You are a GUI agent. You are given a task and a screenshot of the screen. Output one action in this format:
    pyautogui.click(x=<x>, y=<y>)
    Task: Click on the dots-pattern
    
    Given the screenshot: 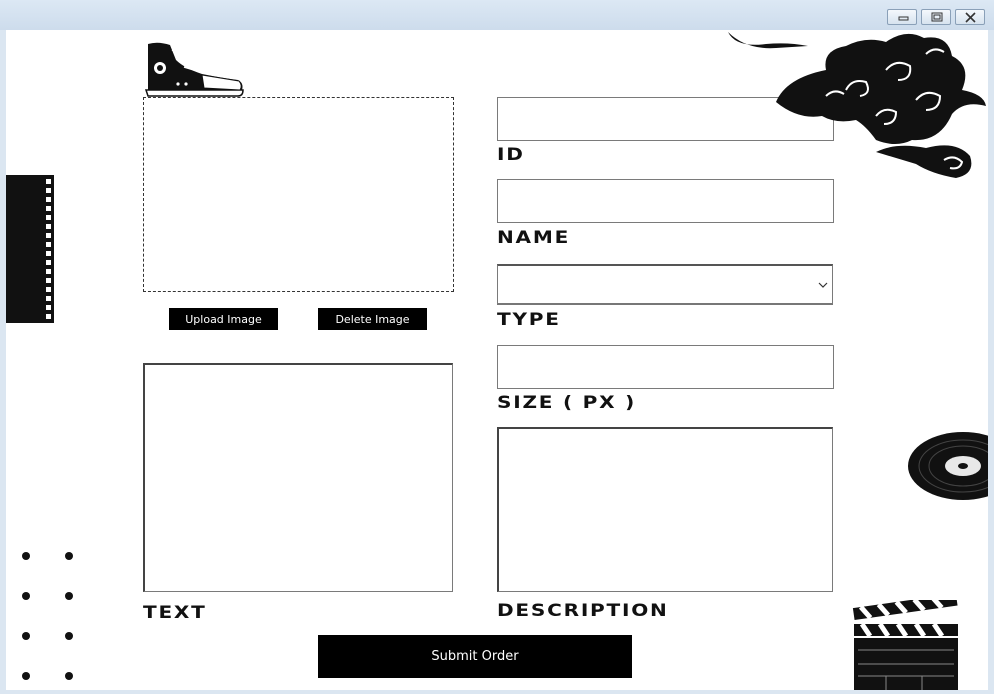 What is the action you would take?
    pyautogui.click(x=47, y=616)
    